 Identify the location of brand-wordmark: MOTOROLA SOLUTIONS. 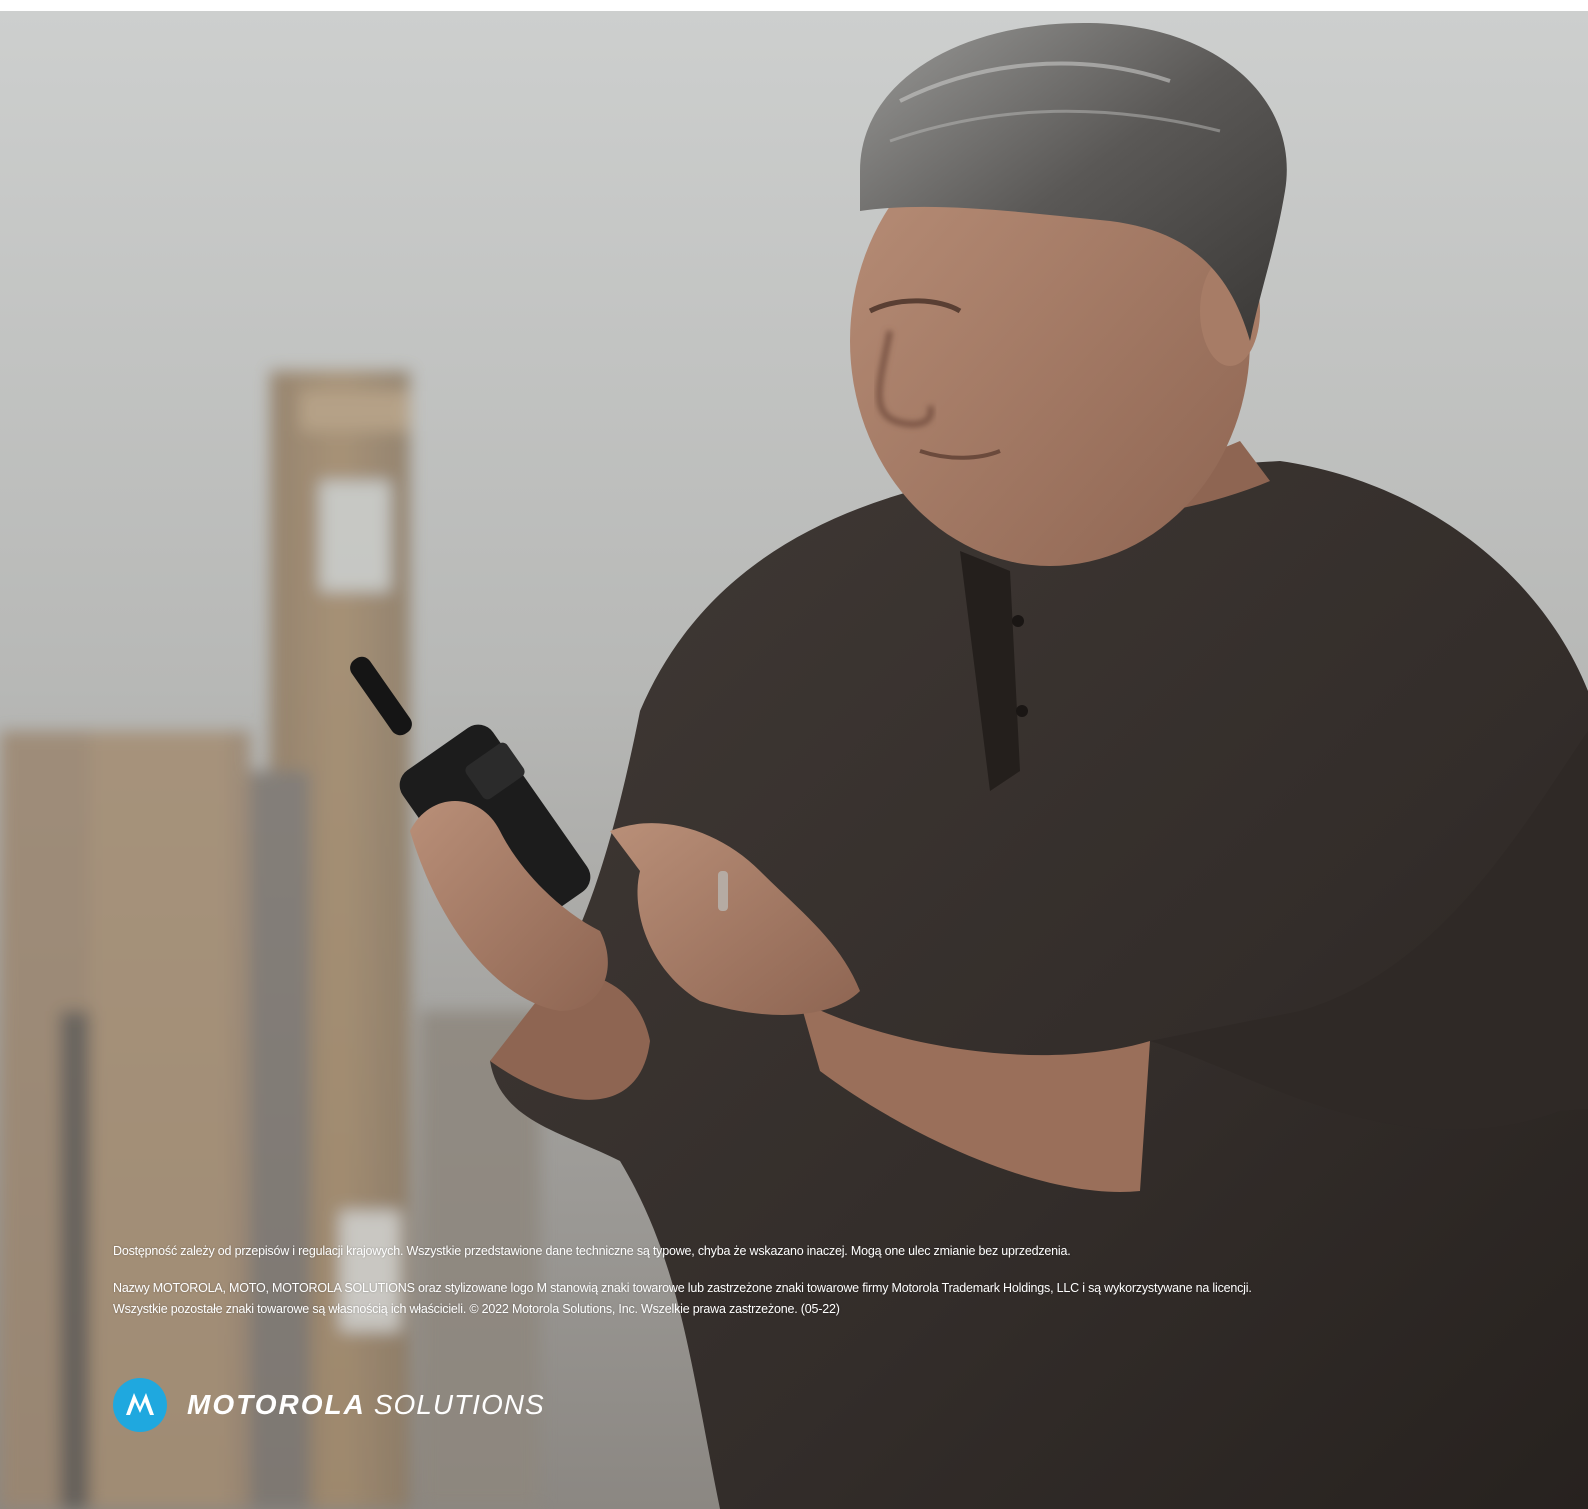
(366, 1405).